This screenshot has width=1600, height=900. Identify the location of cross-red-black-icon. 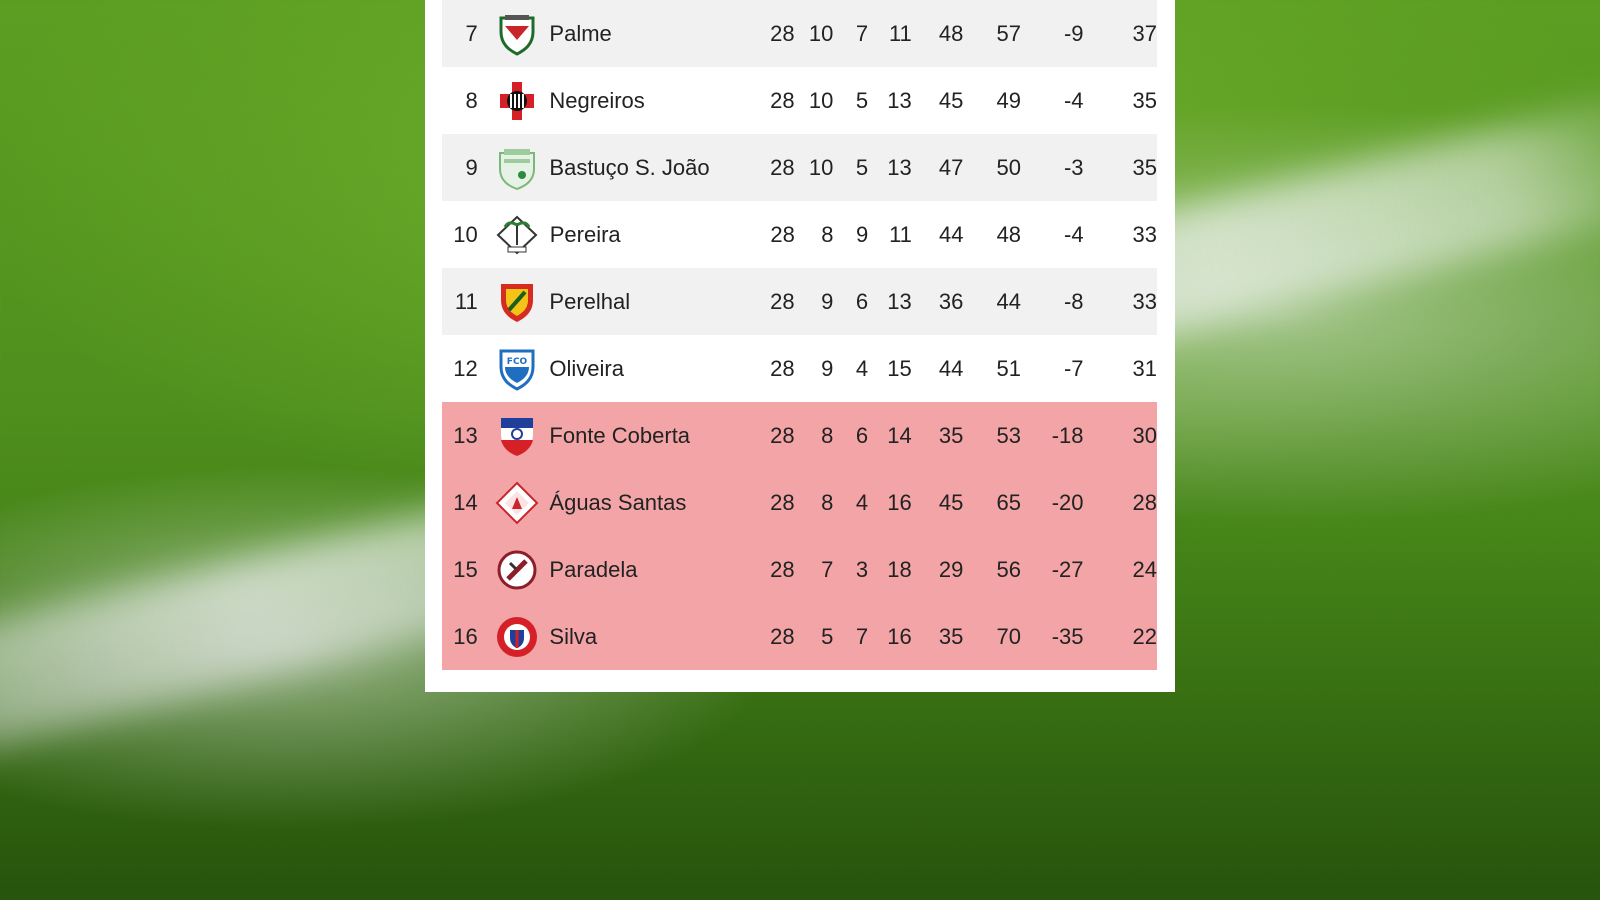
(517, 101).